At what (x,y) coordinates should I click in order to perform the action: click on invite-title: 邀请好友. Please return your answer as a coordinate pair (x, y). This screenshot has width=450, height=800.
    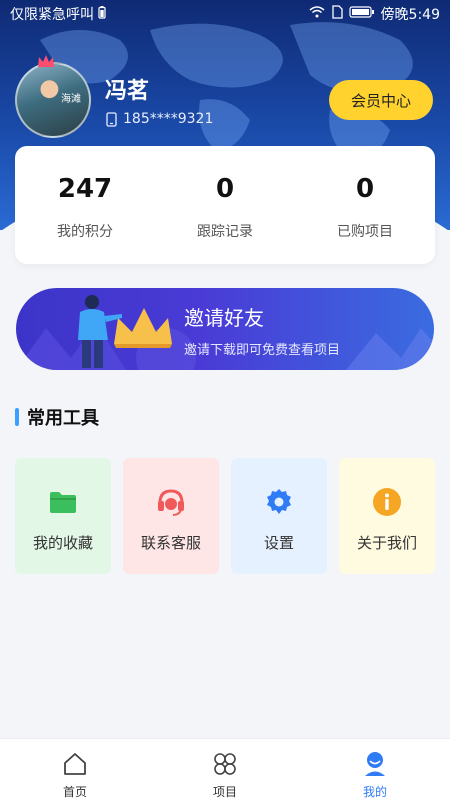
    Looking at the image, I should click on (224, 318).